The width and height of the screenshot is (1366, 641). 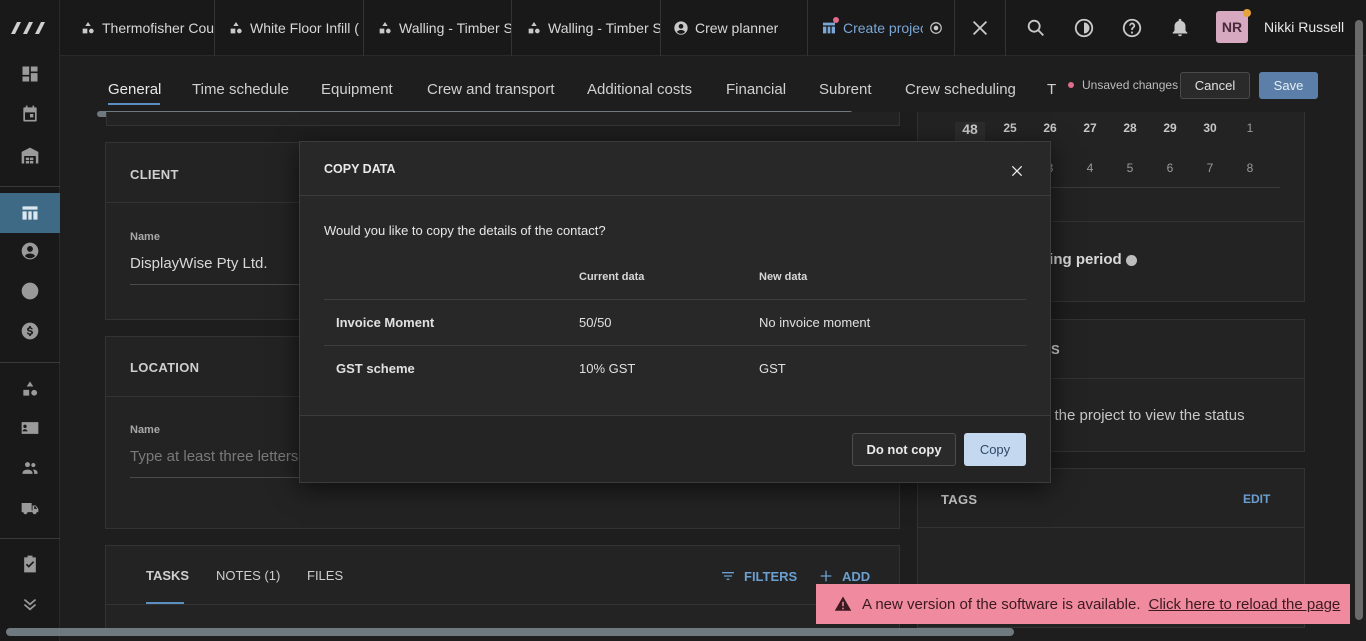 I want to click on add-label: ADD, so click(x=856, y=576).